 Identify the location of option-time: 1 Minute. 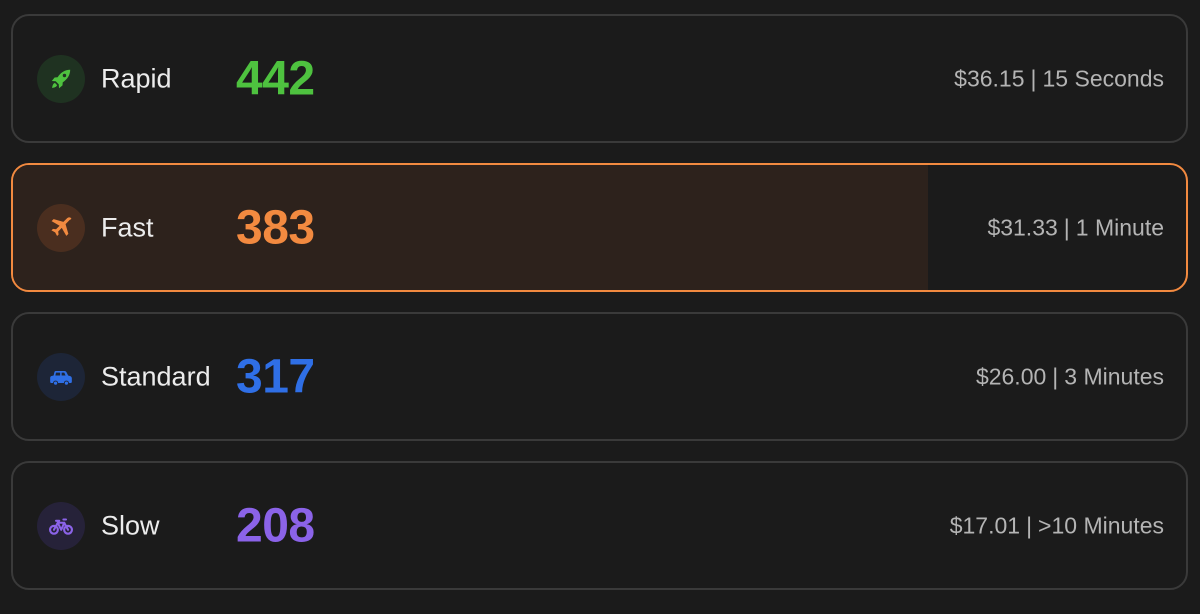
(1119, 227).